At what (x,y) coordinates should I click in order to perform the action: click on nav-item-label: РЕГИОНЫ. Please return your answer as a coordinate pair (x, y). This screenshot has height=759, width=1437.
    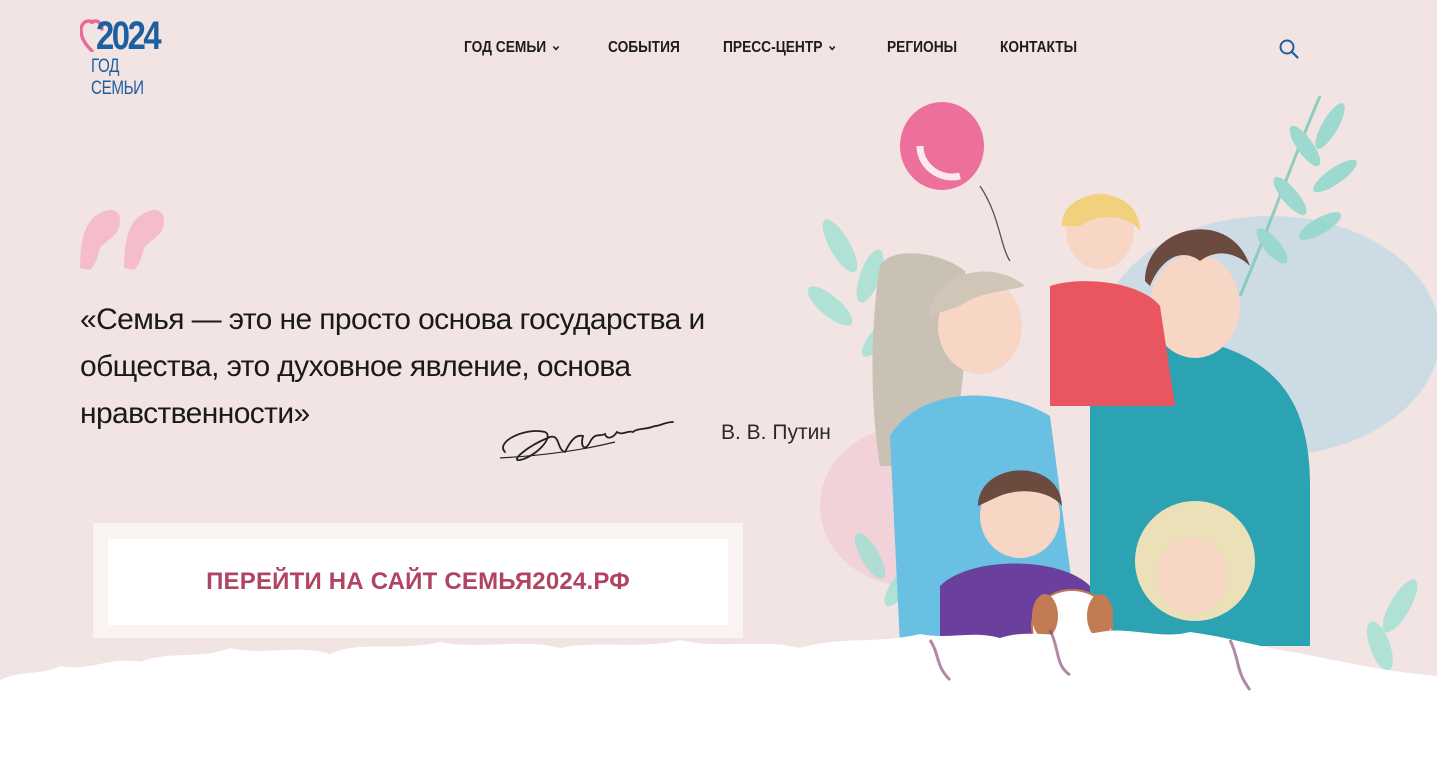
    Looking at the image, I should click on (921, 47).